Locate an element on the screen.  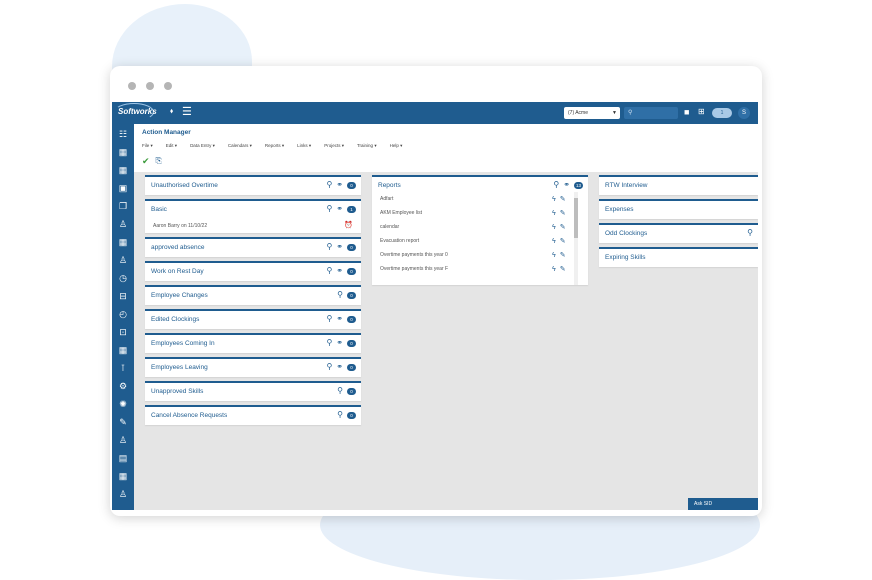
reports-scrollbar is located at coordinates (576, 238).